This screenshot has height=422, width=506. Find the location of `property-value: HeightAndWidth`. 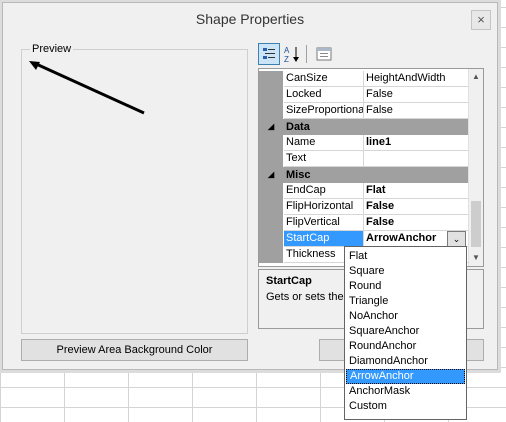

property-value: HeightAndWidth is located at coordinates (417, 79).